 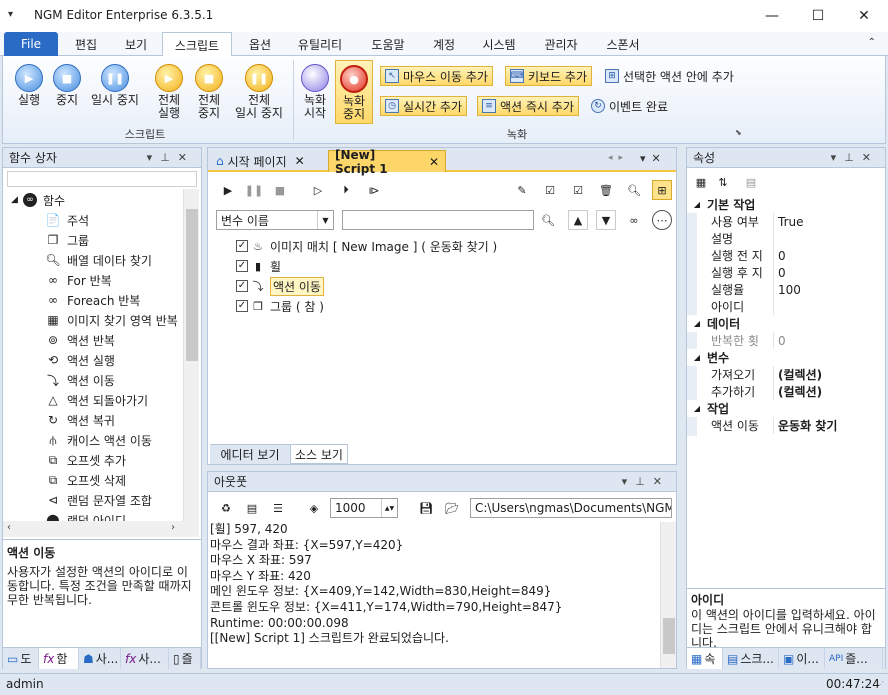 What do you see at coordinates (173, 527) in the screenshot?
I see `scroll-right-icon: ›` at bounding box center [173, 527].